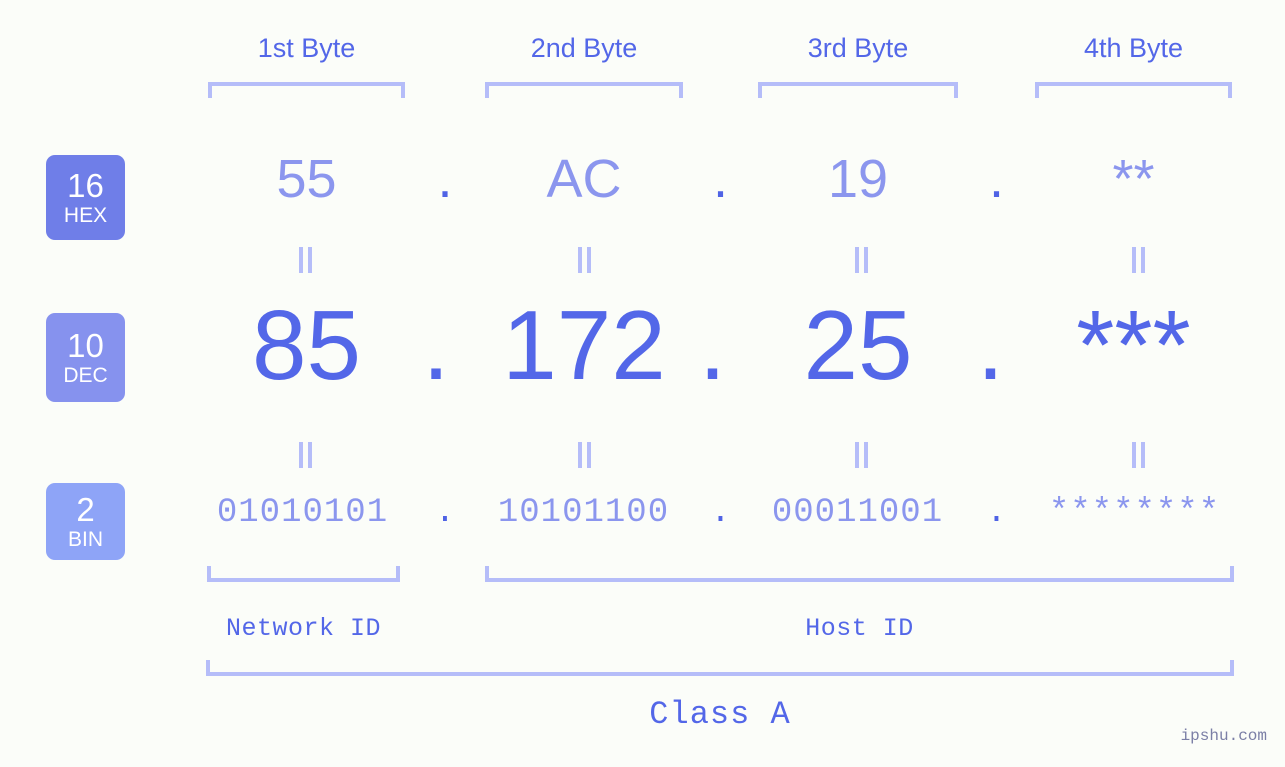 This screenshot has width=1285, height=767. What do you see at coordinates (85, 509) in the screenshot?
I see `base-badge-bin-number: 2` at bounding box center [85, 509].